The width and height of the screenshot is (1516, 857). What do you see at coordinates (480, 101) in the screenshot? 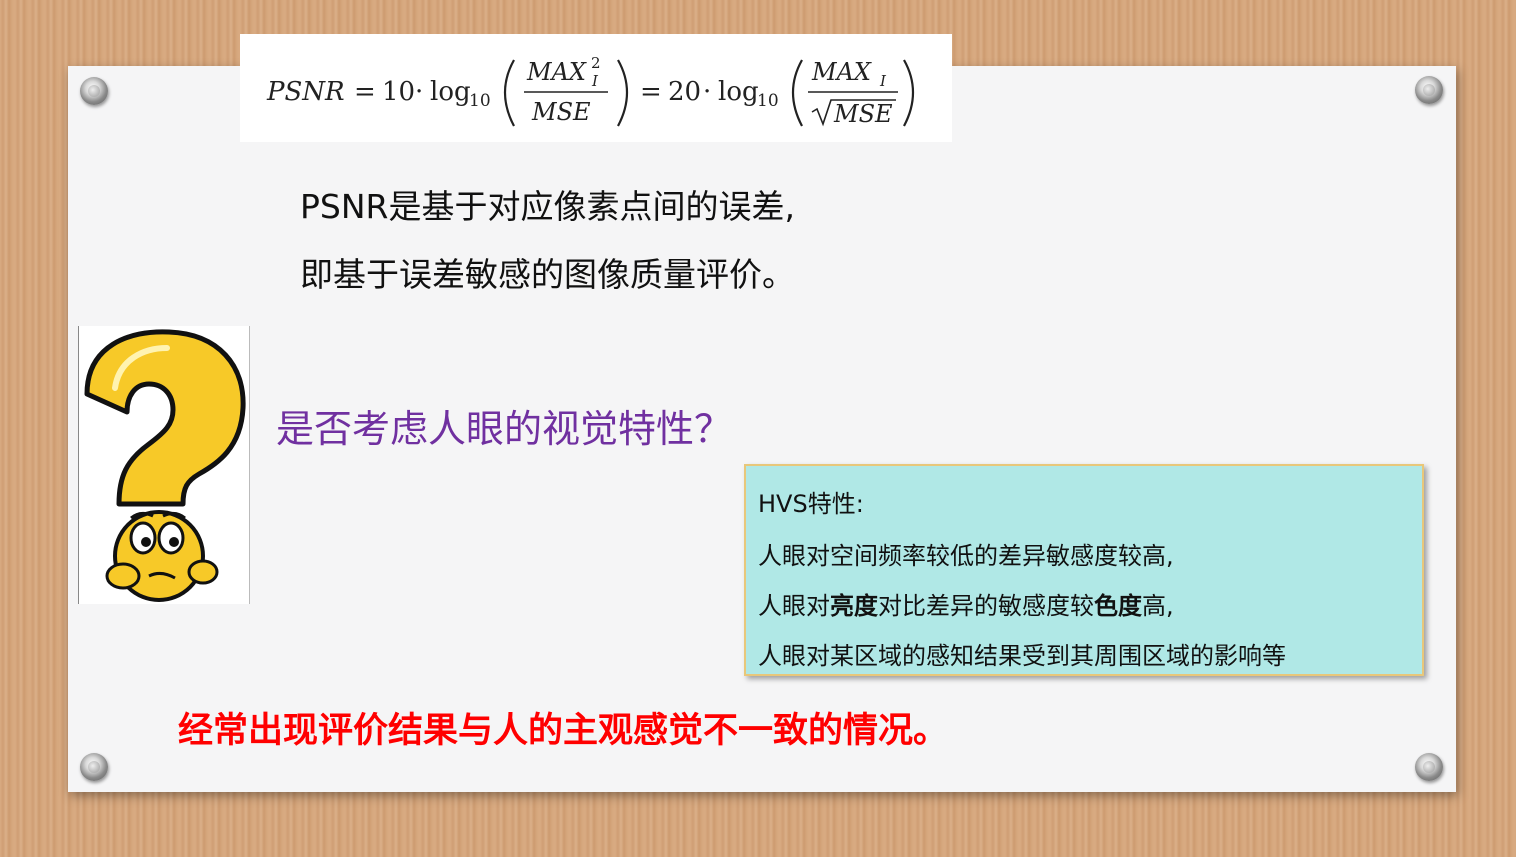
I see `log-base-1: 10` at bounding box center [480, 101].